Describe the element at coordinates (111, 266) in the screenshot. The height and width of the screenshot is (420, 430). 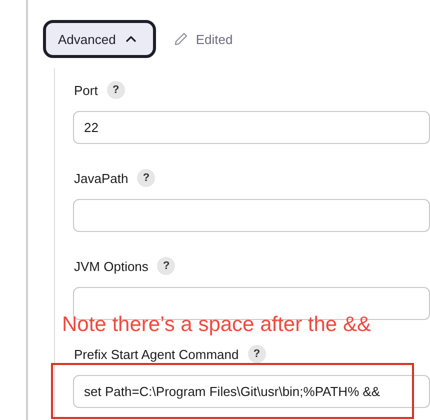
I see `field-label: JVM Options` at that location.